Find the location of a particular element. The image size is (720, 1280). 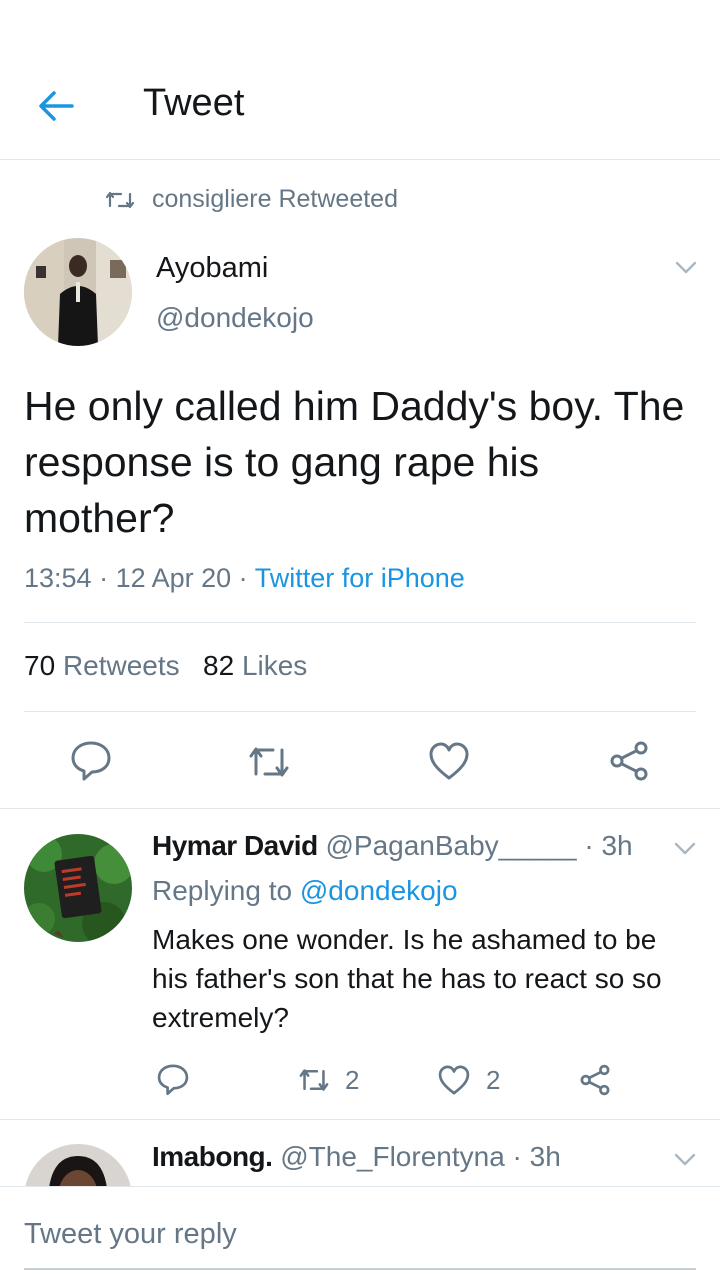

tweet-metadata: 13:54 · 12 Apr 20 · Twitter for iPhone is located at coordinates (244, 578).